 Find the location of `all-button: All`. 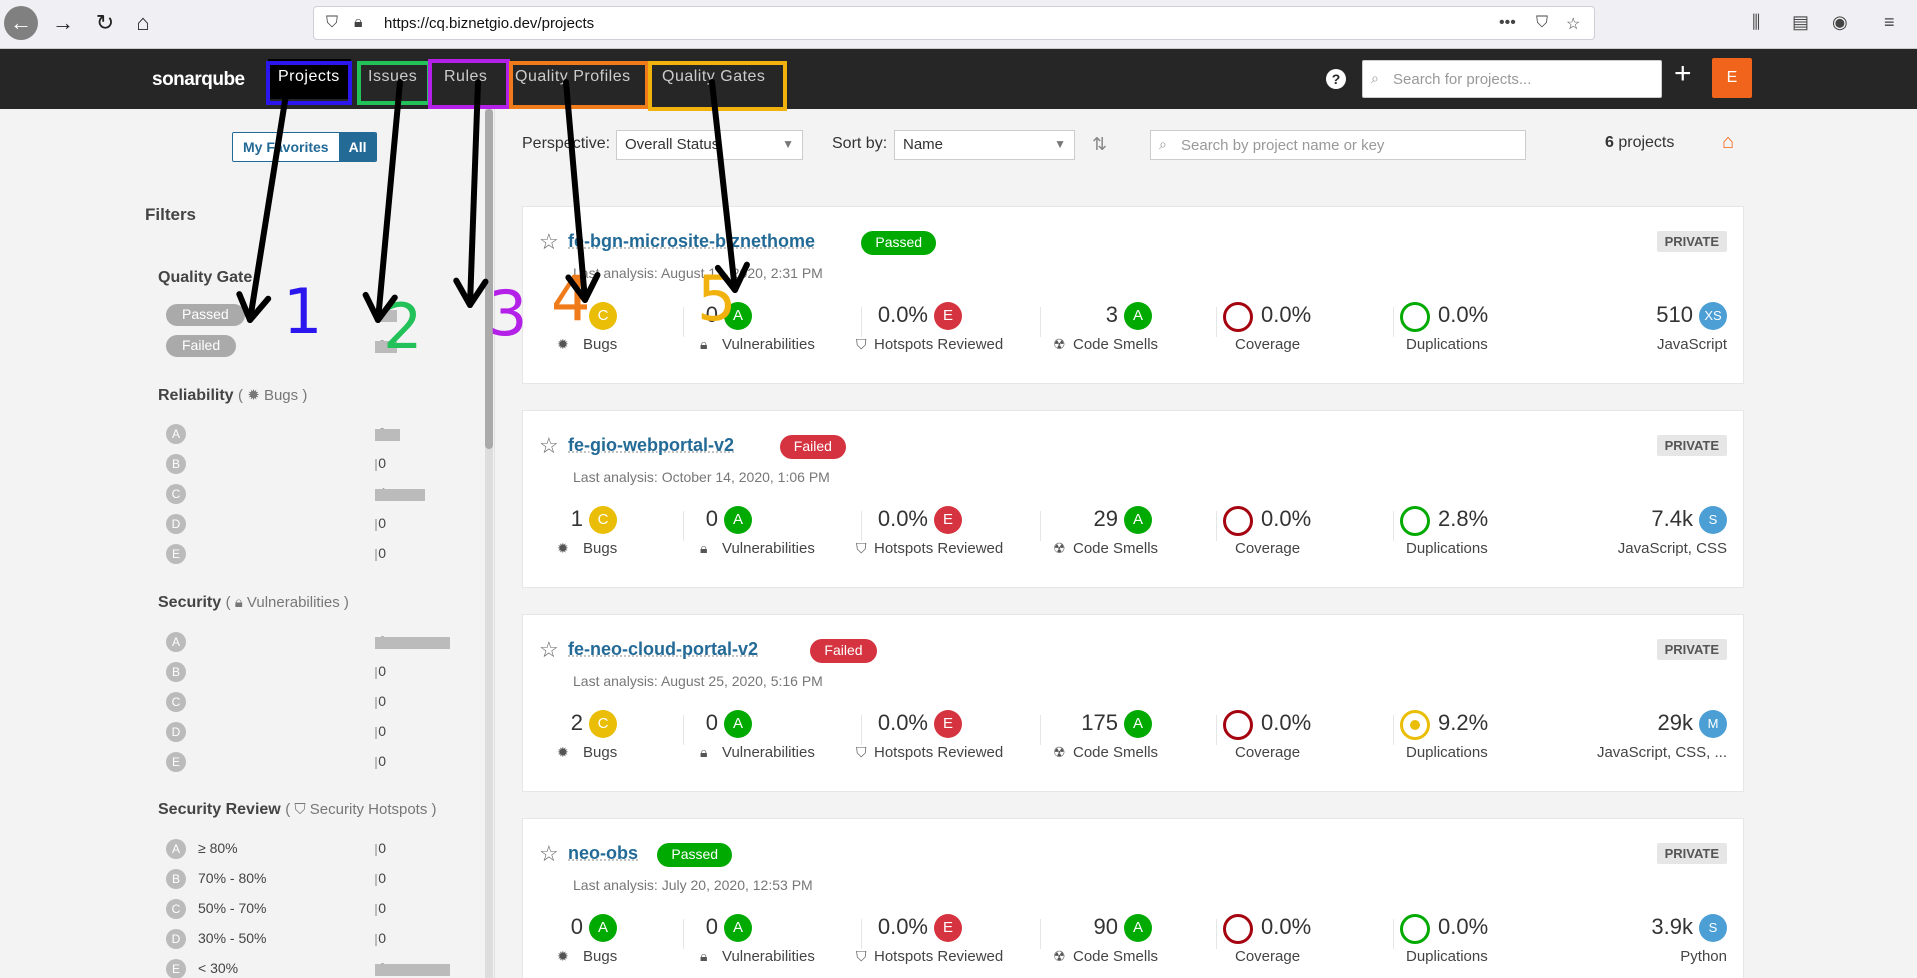

all-button: All is located at coordinates (357, 147).